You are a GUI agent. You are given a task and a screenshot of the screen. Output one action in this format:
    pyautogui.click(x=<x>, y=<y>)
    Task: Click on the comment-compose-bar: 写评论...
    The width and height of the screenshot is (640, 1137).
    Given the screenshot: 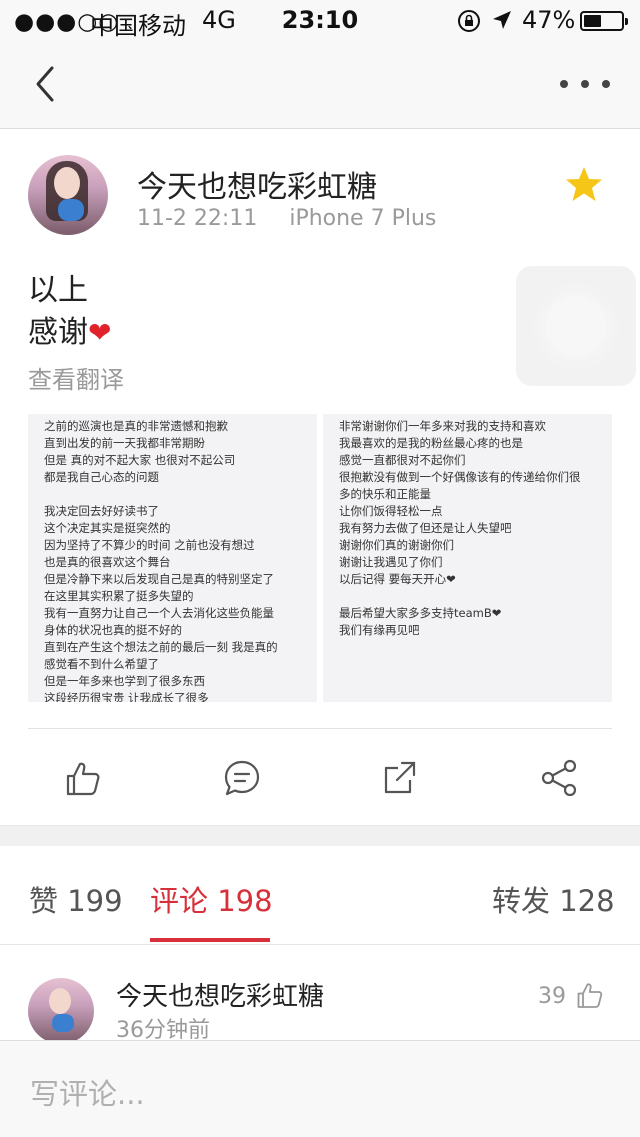 What is the action you would take?
    pyautogui.click(x=320, y=1088)
    